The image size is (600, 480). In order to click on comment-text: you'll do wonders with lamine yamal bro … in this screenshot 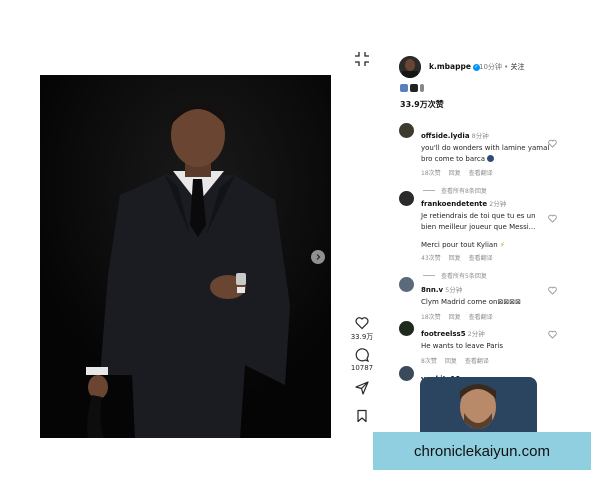, I will do `click(485, 153)`.